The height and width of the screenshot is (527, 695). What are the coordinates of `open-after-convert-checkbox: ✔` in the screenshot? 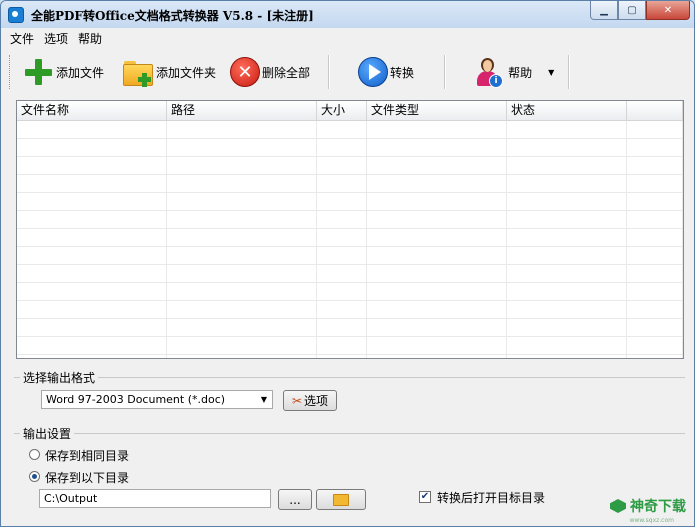 It's located at (425, 497).